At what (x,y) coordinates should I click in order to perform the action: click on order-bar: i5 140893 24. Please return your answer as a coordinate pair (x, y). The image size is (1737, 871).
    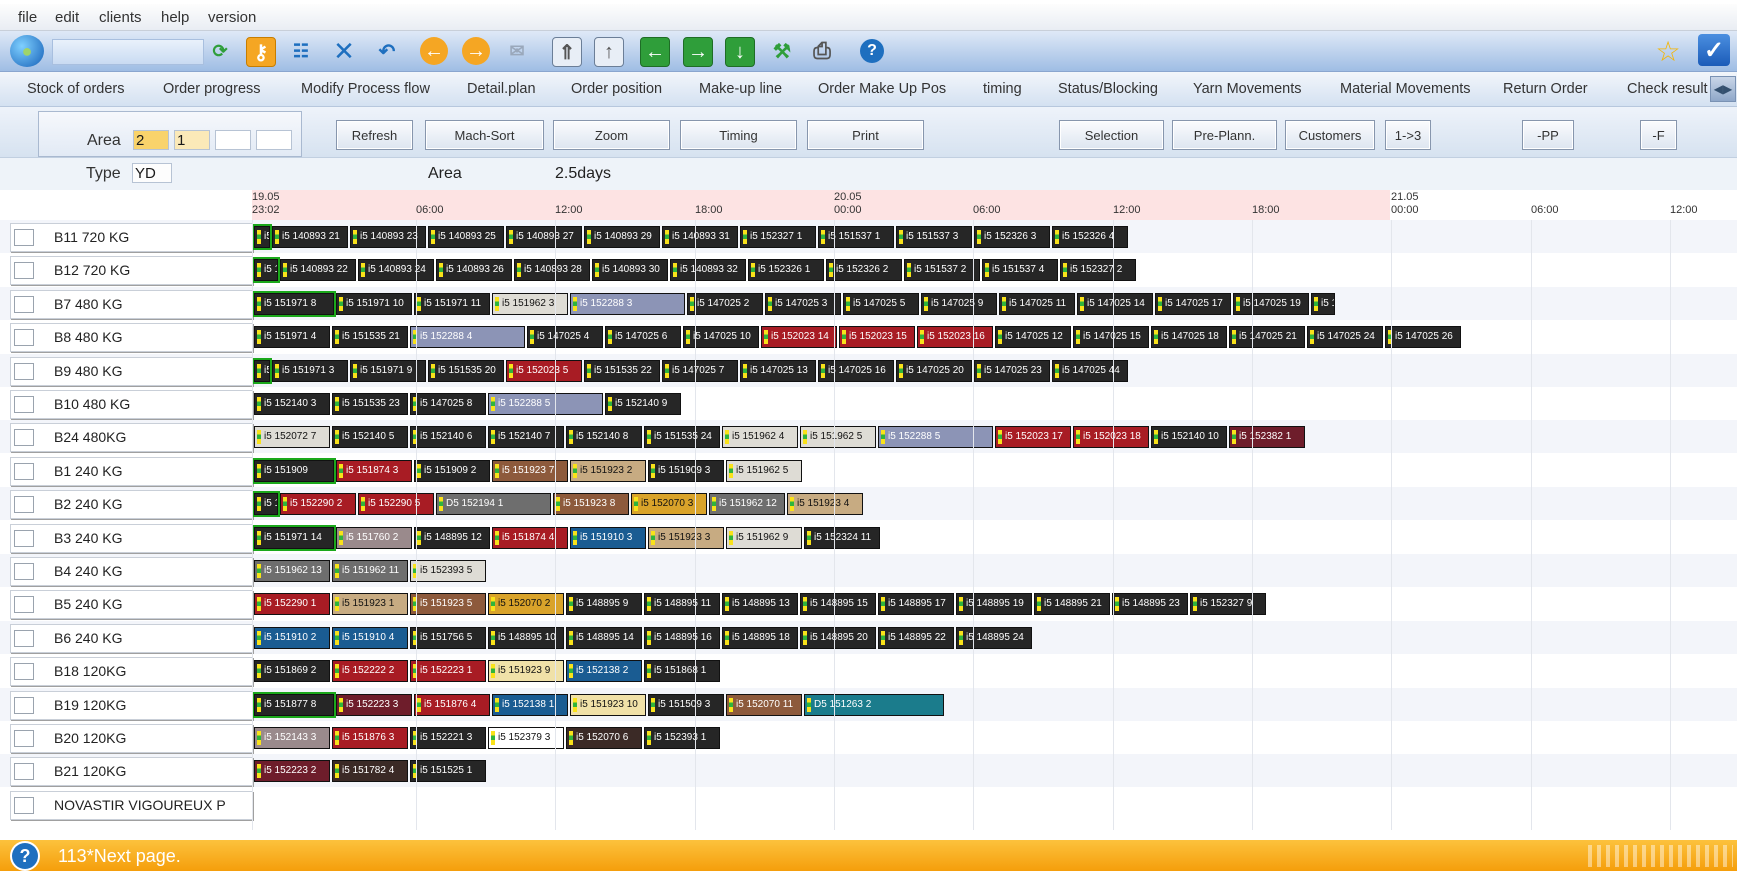
    Looking at the image, I should click on (396, 270).